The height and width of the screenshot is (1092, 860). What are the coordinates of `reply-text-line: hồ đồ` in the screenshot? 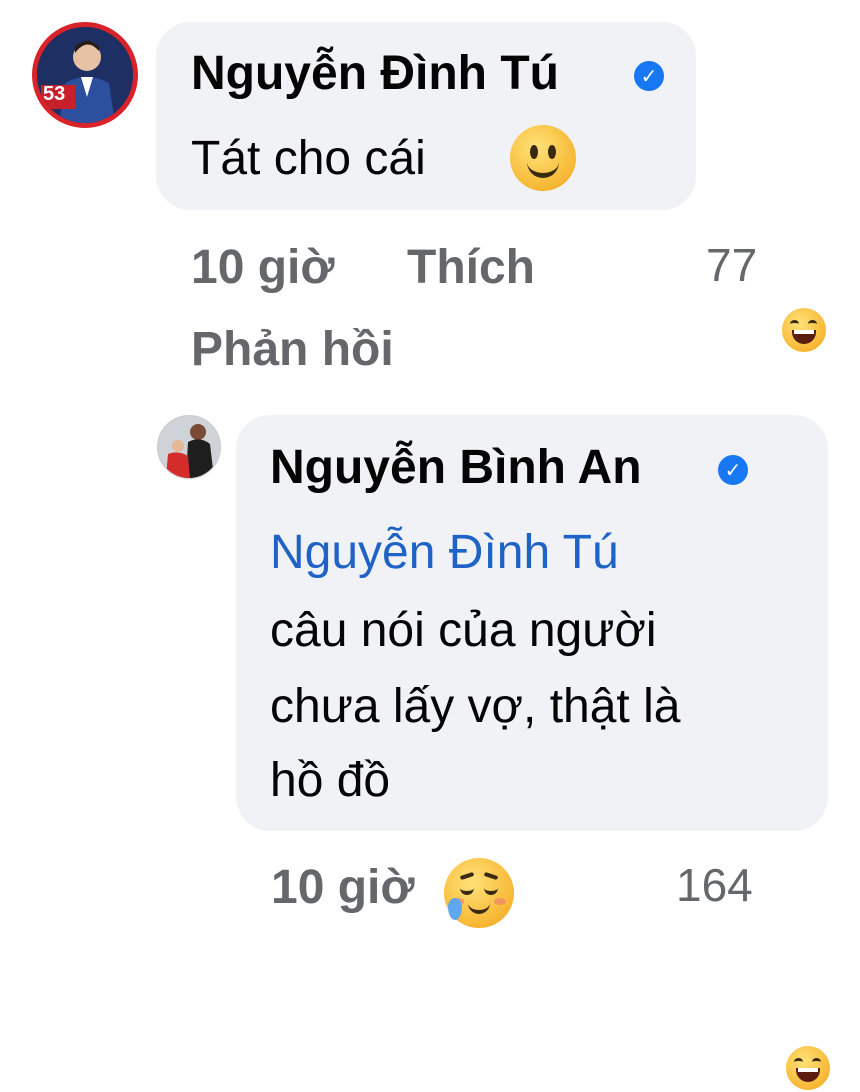 It's located at (330, 780).